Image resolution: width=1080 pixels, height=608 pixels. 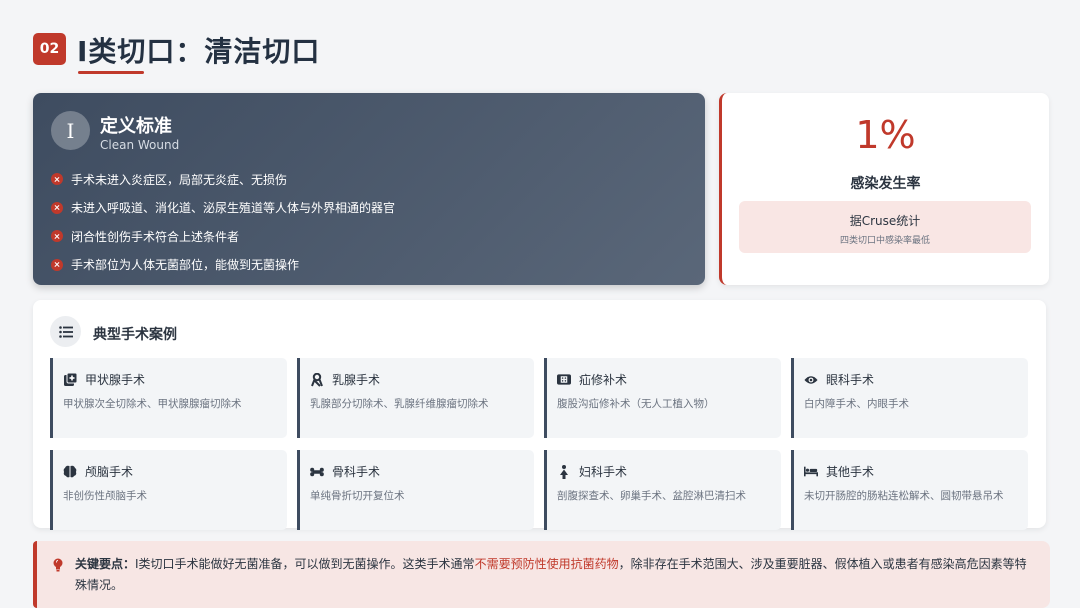 What do you see at coordinates (356, 380) in the screenshot?
I see `case-name: 乳腺手术` at bounding box center [356, 380].